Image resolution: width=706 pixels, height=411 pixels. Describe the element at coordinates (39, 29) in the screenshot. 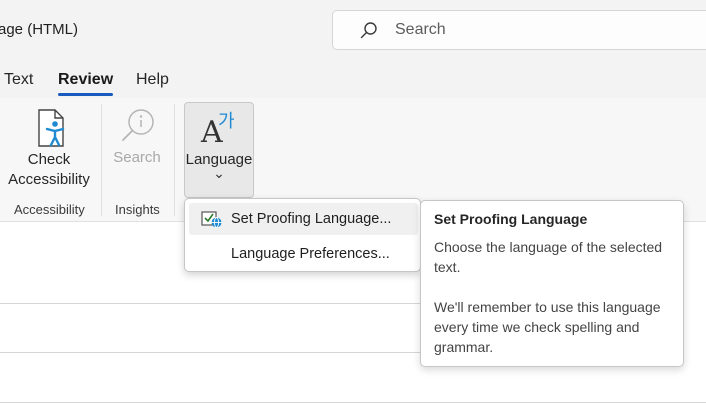

I see `window-title: age (HTML)` at that location.